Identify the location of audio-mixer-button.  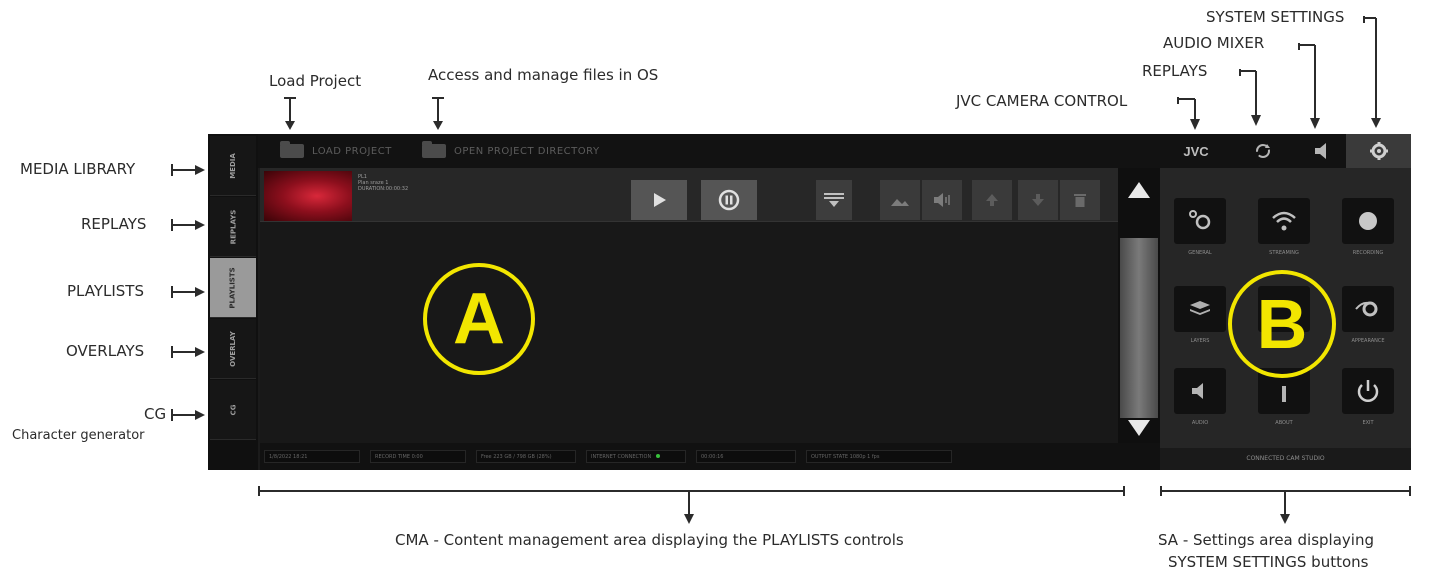
(1323, 151).